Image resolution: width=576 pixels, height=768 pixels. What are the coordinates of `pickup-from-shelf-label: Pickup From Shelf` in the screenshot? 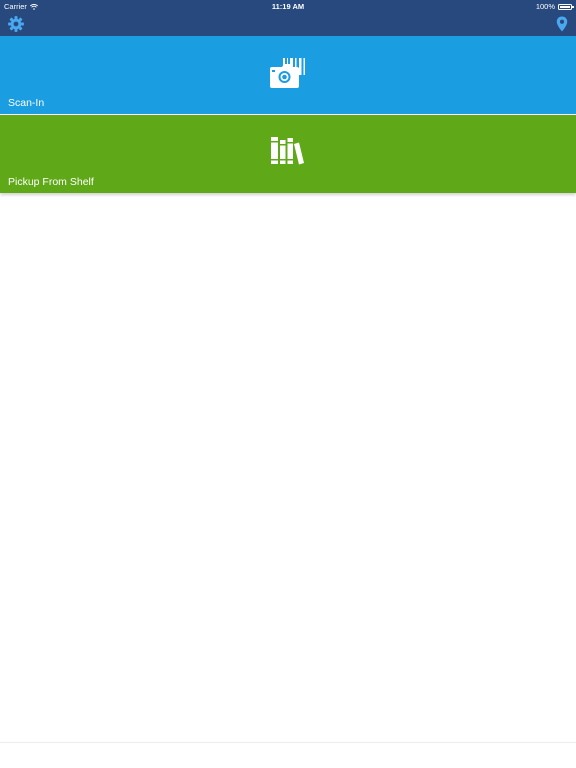 It's located at (51, 182).